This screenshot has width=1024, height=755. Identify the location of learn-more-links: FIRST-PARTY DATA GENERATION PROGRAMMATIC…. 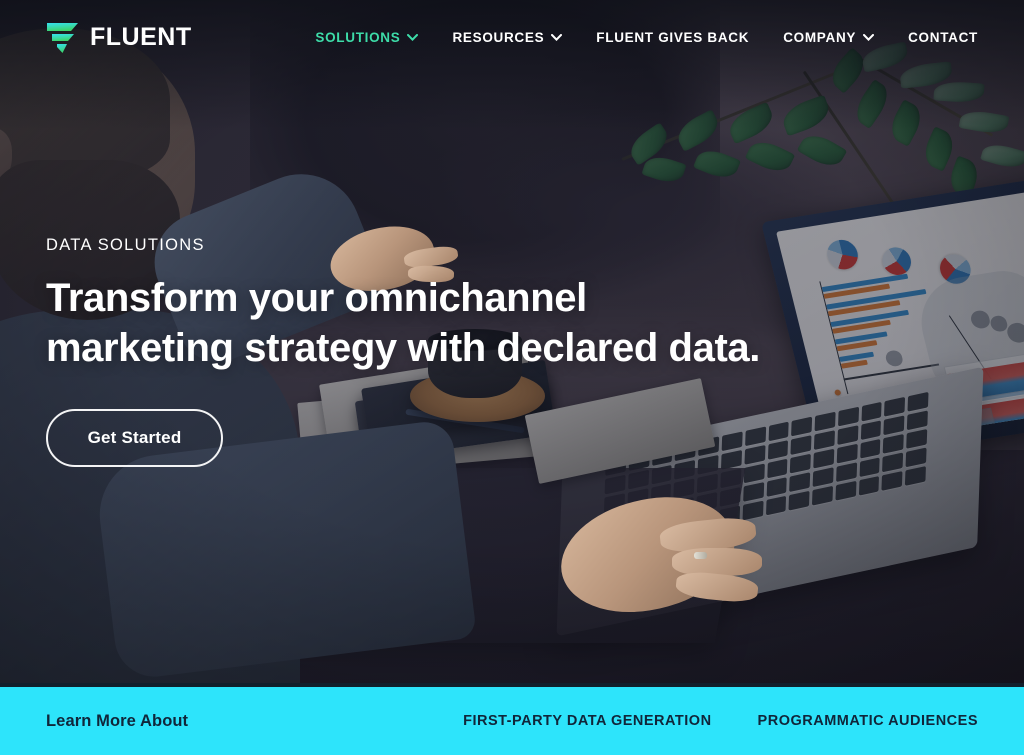
(720, 721).